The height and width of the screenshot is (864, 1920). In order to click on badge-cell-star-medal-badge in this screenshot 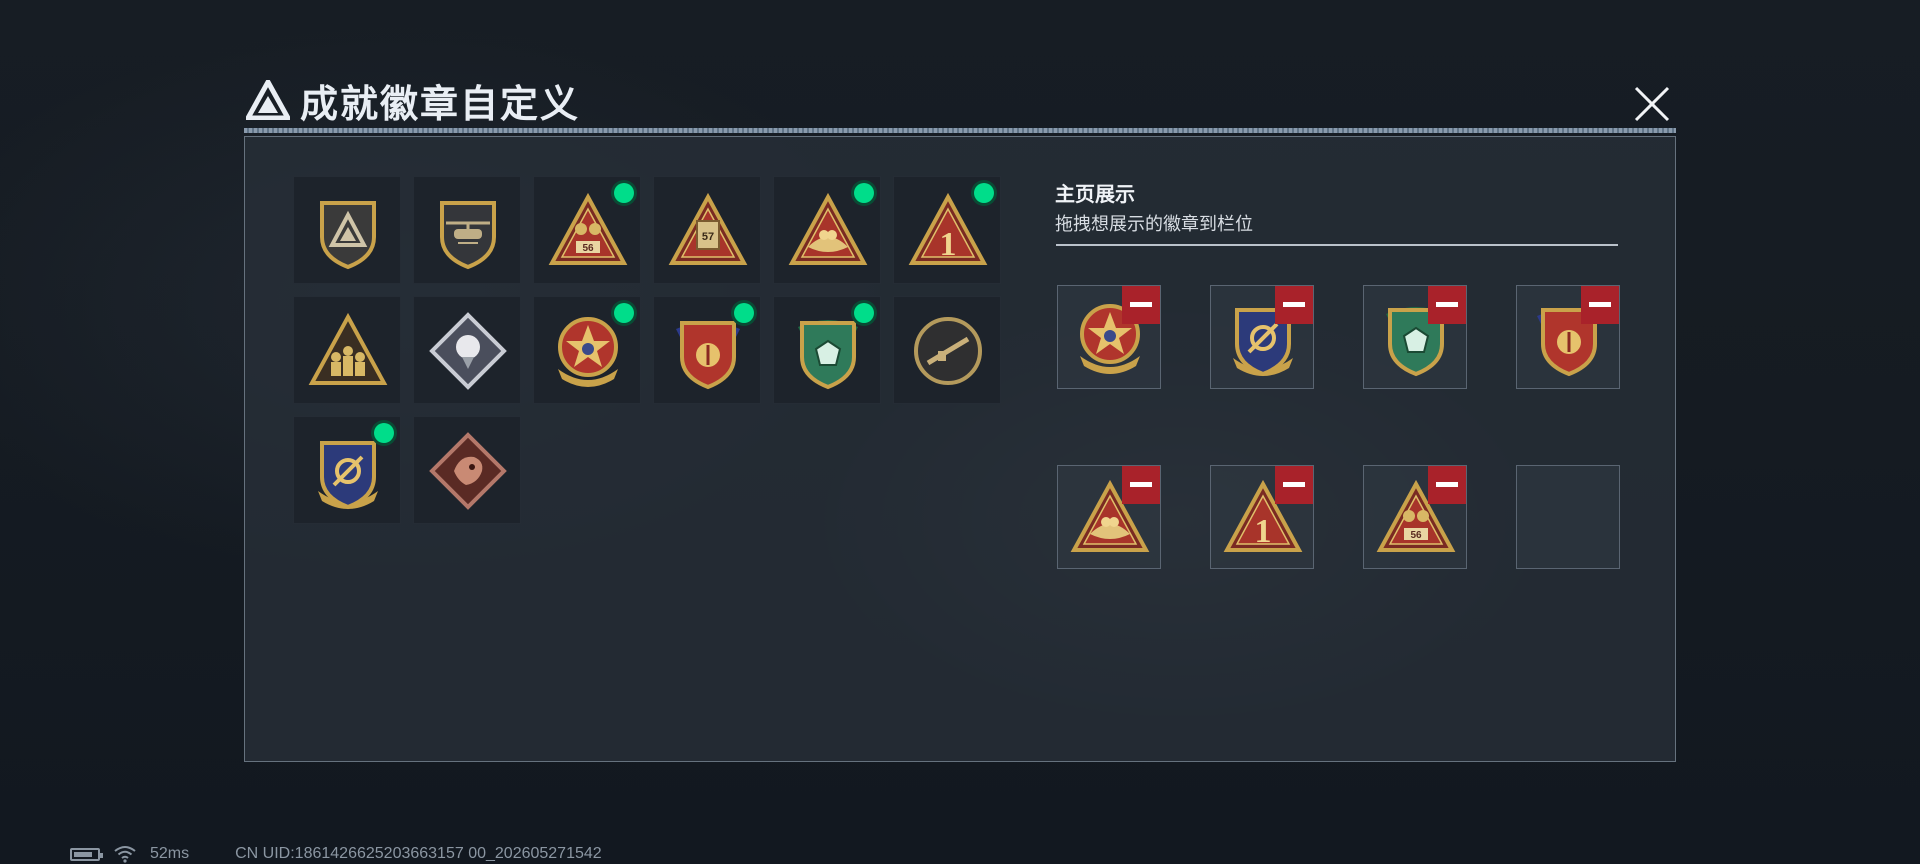, I will do `click(587, 350)`.